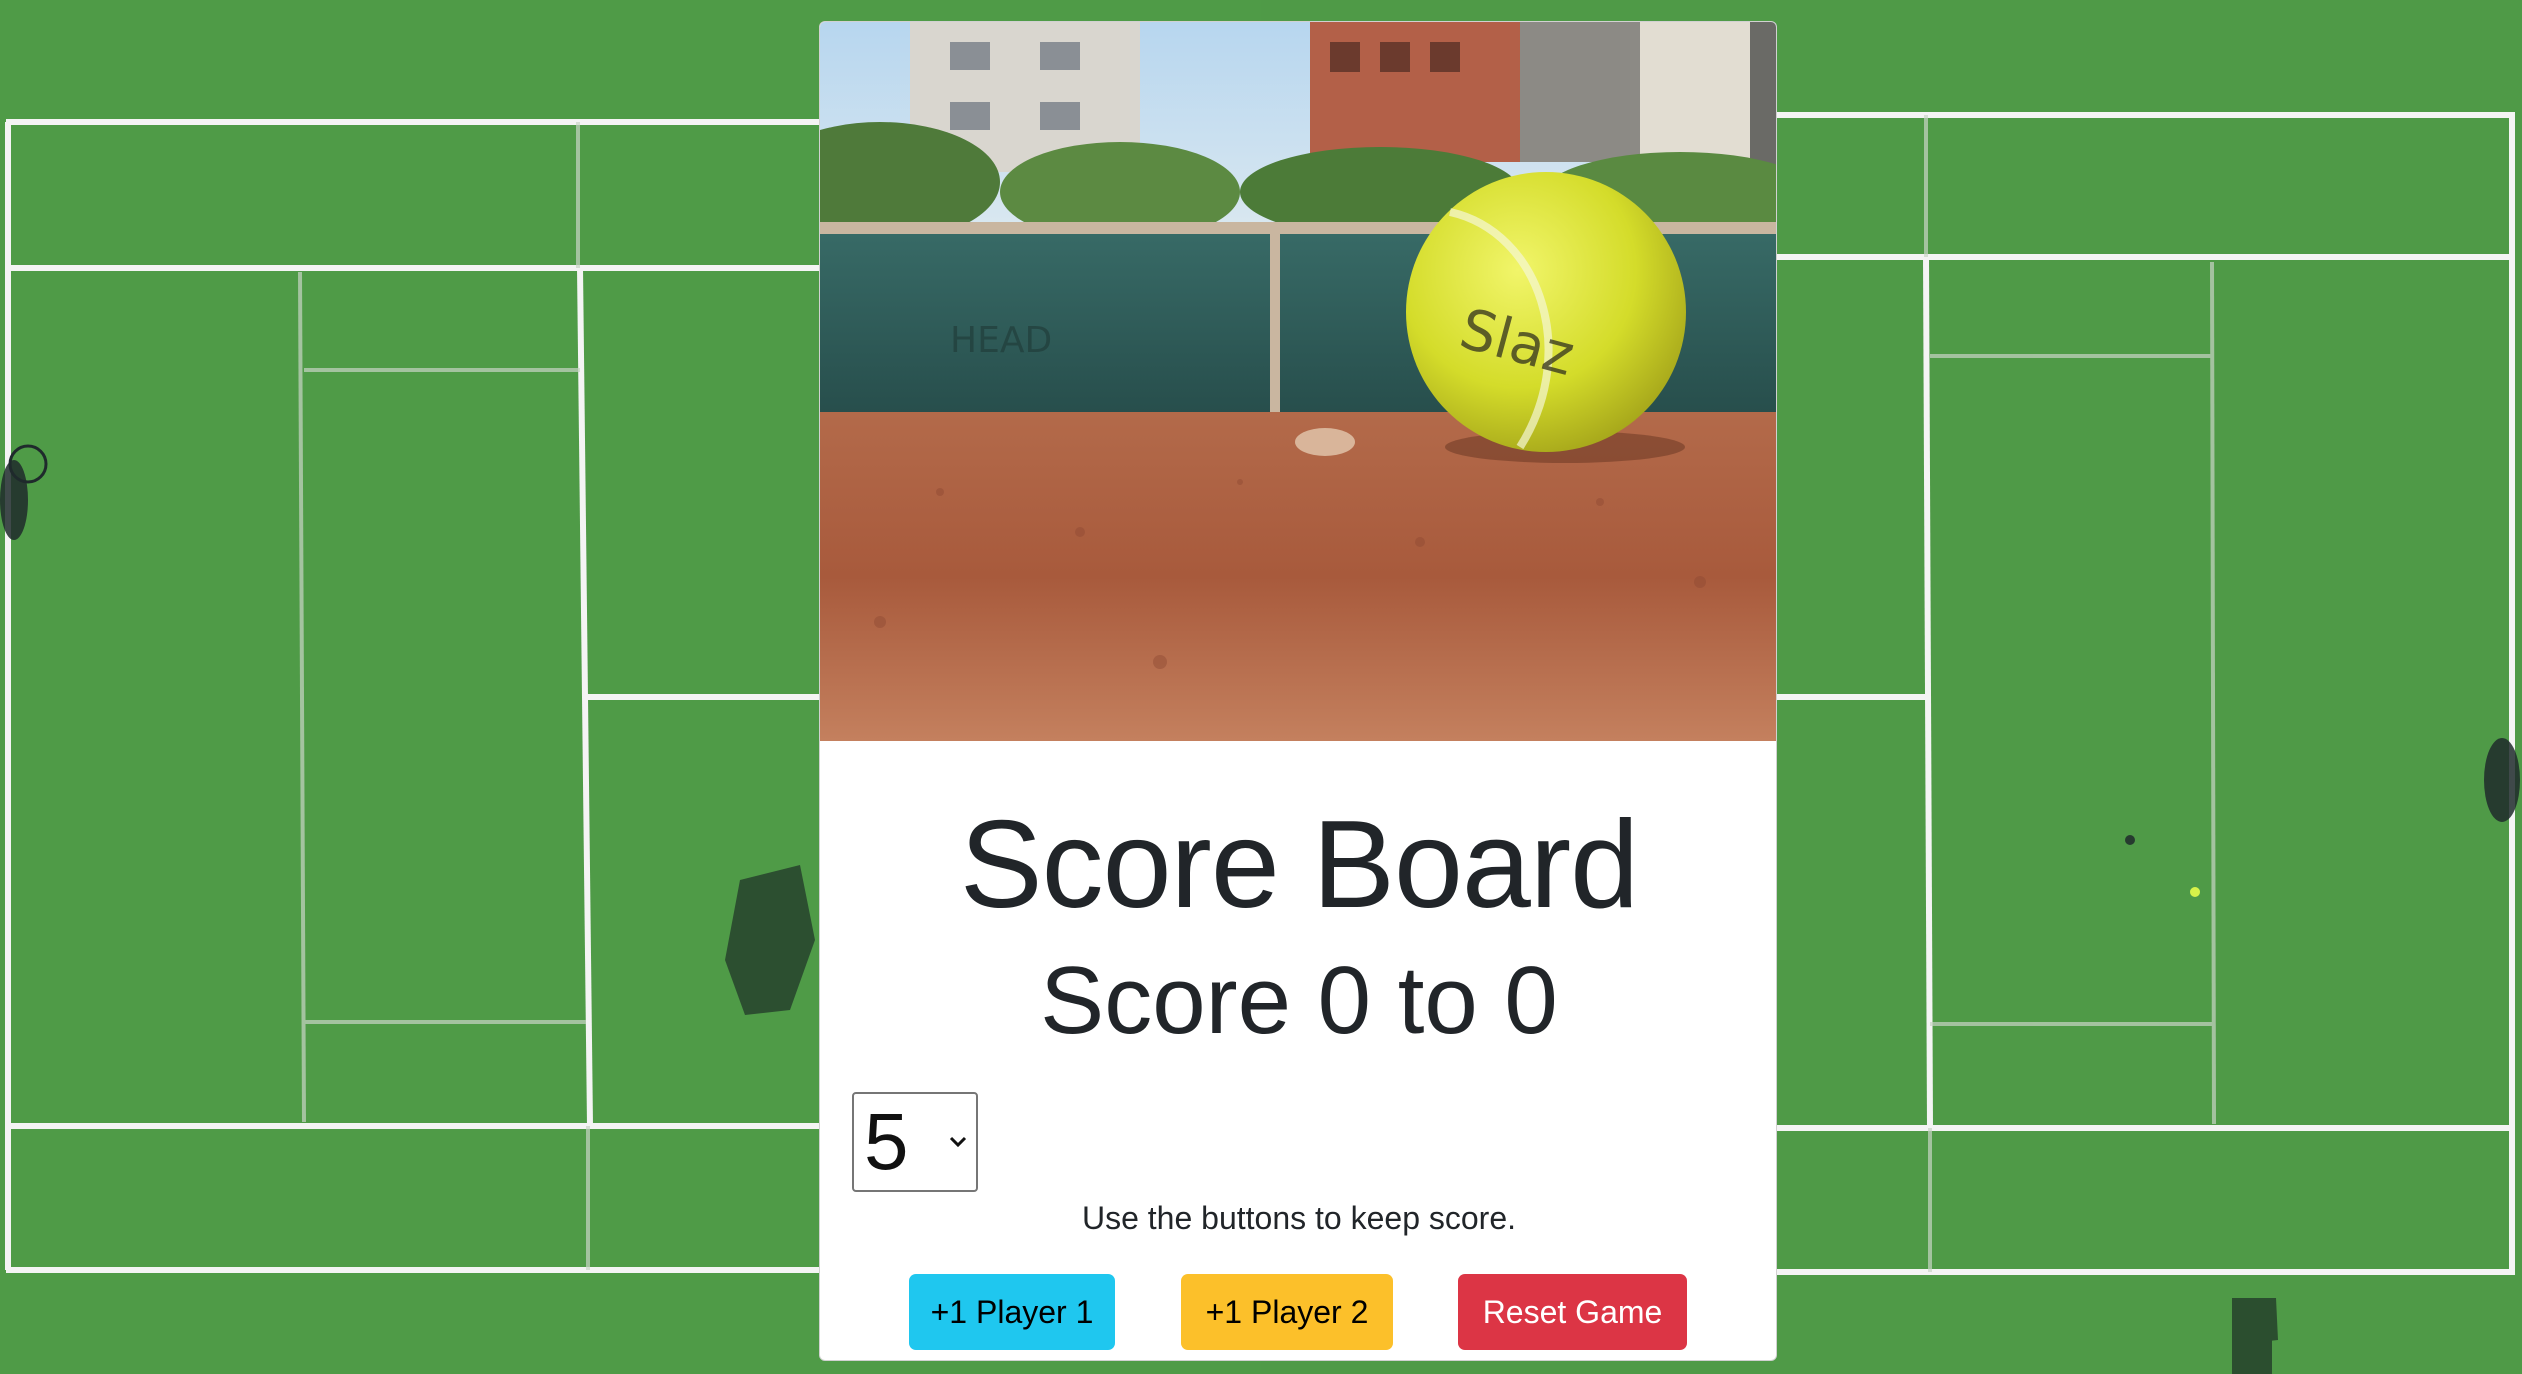 The image size is (2522, 1374). What do you see at coordinates (958, 1142) in the screenshot?
I see `chevron-down-icon` at bounding box center [958, 1142].